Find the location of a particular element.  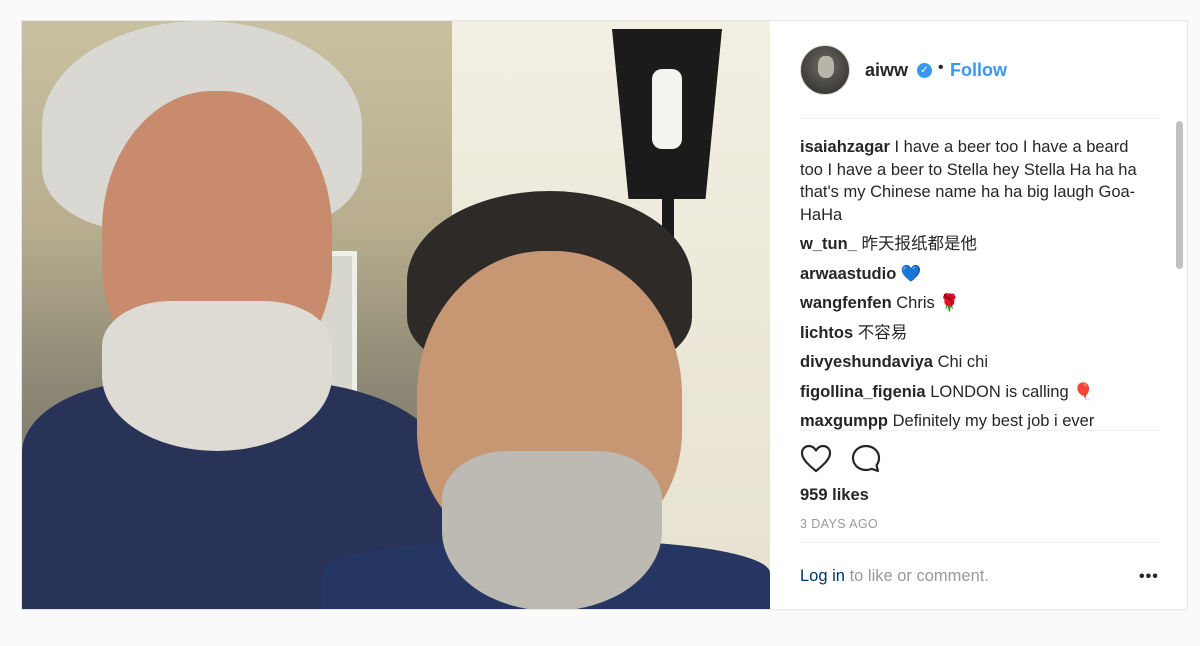

comment-item: divyeshundaviya Chi chi is located at coordinates (977, 362).